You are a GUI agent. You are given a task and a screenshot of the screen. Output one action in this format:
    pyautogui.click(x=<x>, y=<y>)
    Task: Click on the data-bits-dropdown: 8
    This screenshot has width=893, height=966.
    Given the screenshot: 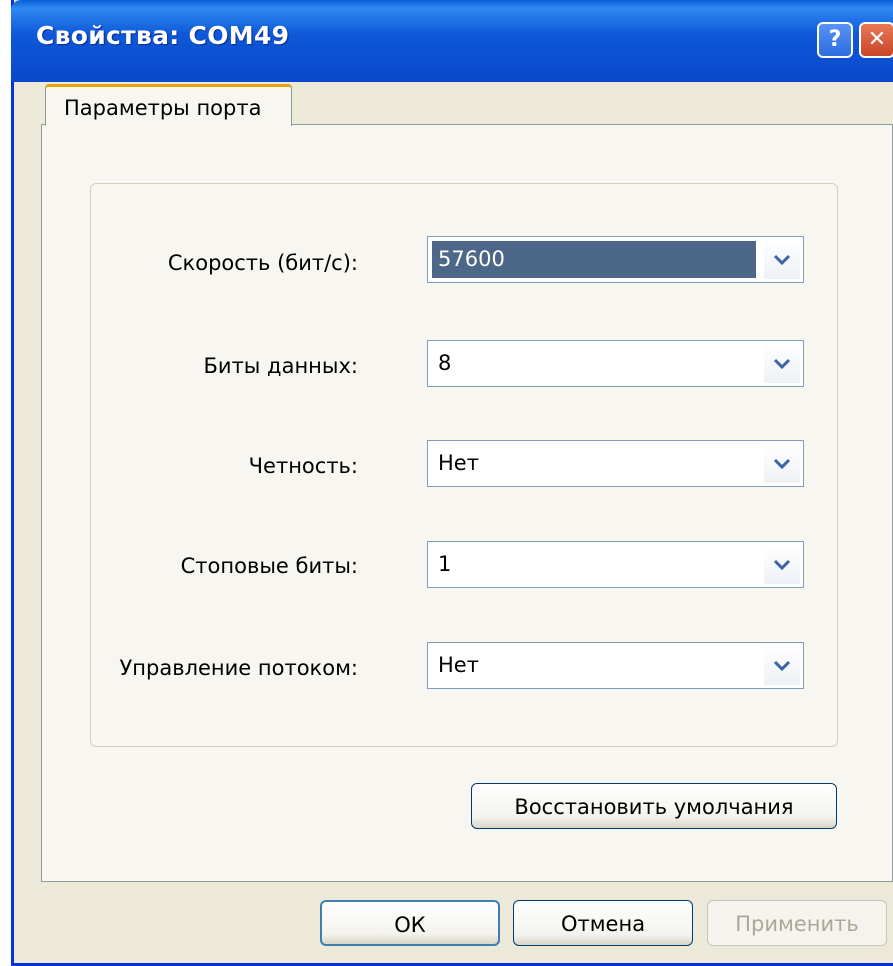 What is the action you would take?
    pyautogui.click(x=615, y=363)
    